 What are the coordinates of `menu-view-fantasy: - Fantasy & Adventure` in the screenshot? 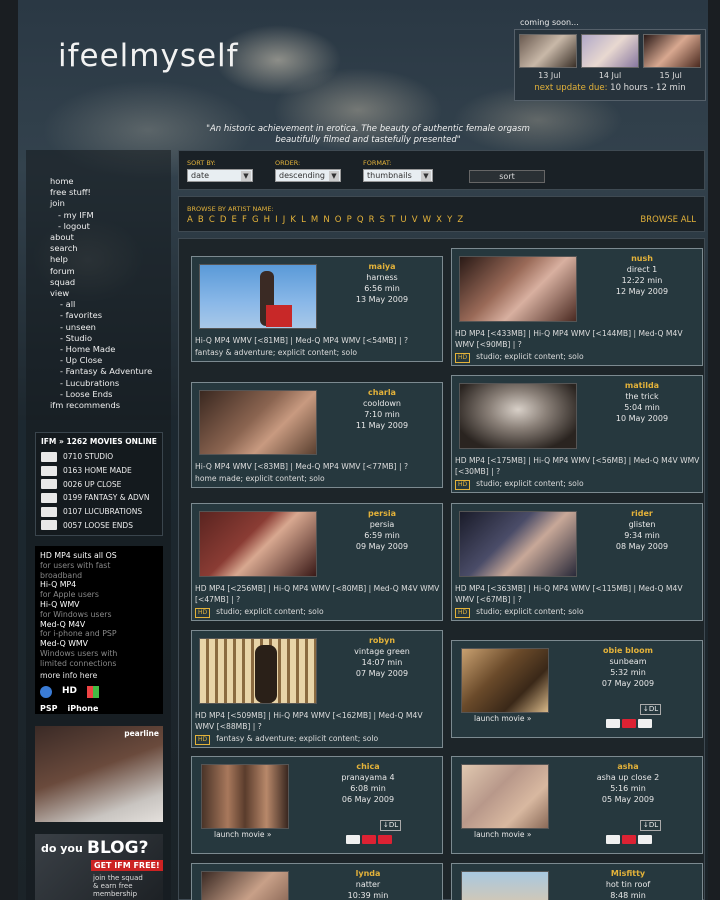 It's located at (110, 371).